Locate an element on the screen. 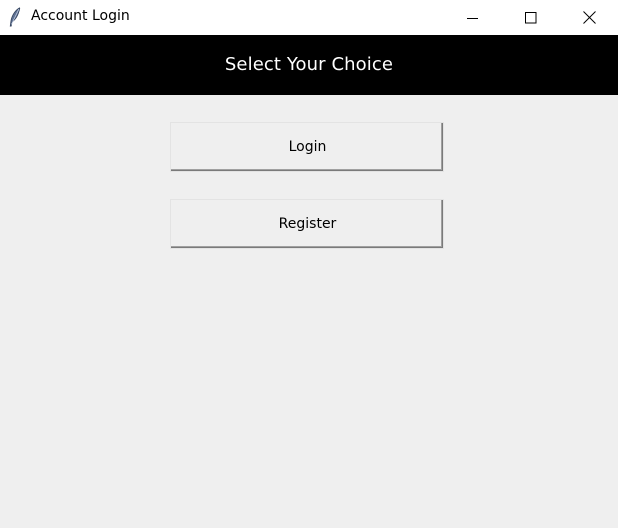 The image size is (618, 528). minimize-icon is located at coordinates (472, 18).